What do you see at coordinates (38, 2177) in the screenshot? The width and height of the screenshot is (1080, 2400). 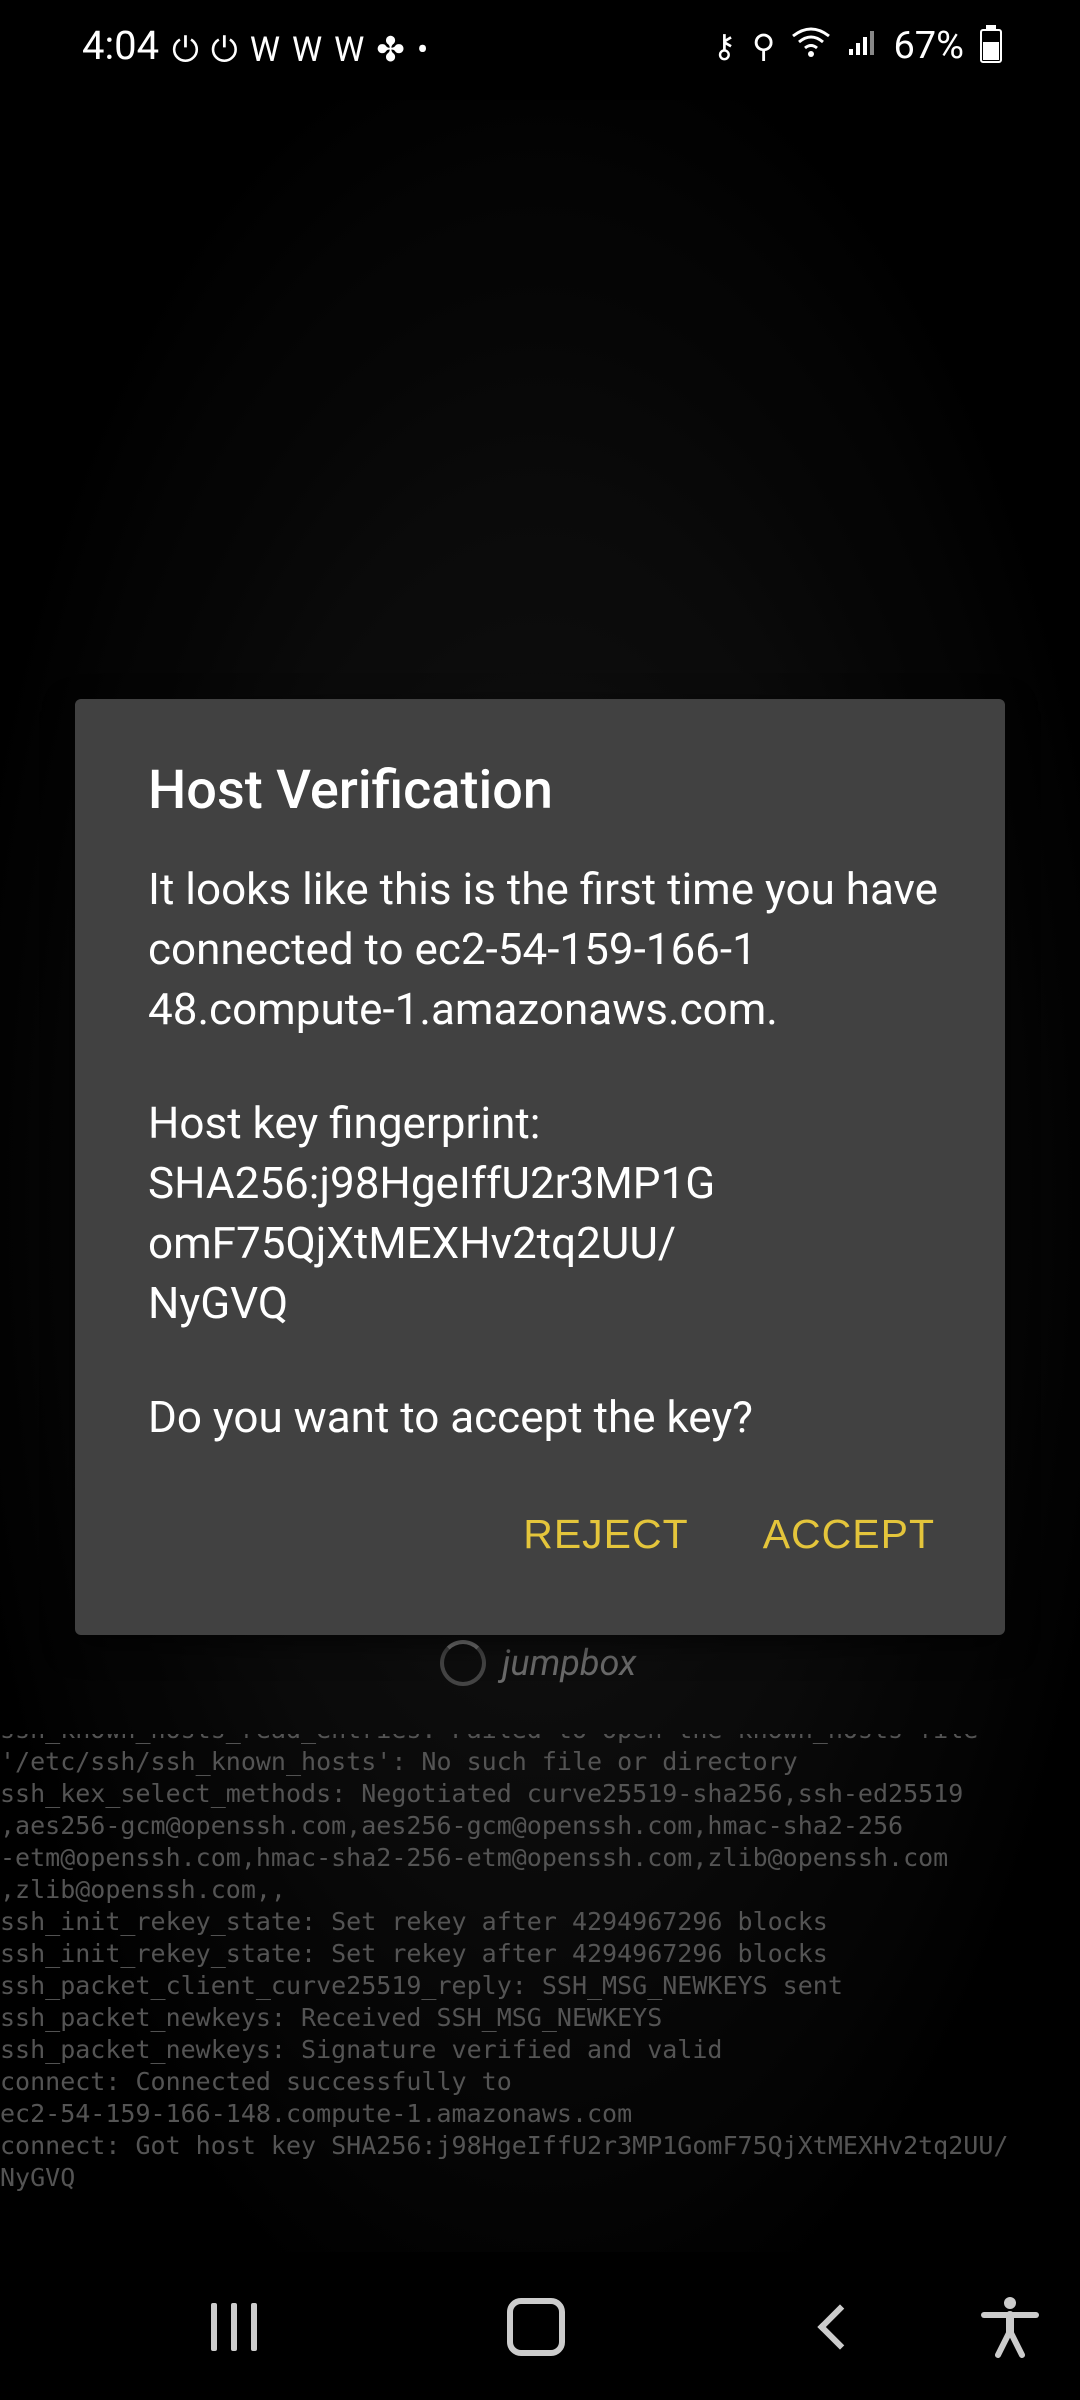 I see `log-line: NyGVQ` at bounding box center [38, 2177].